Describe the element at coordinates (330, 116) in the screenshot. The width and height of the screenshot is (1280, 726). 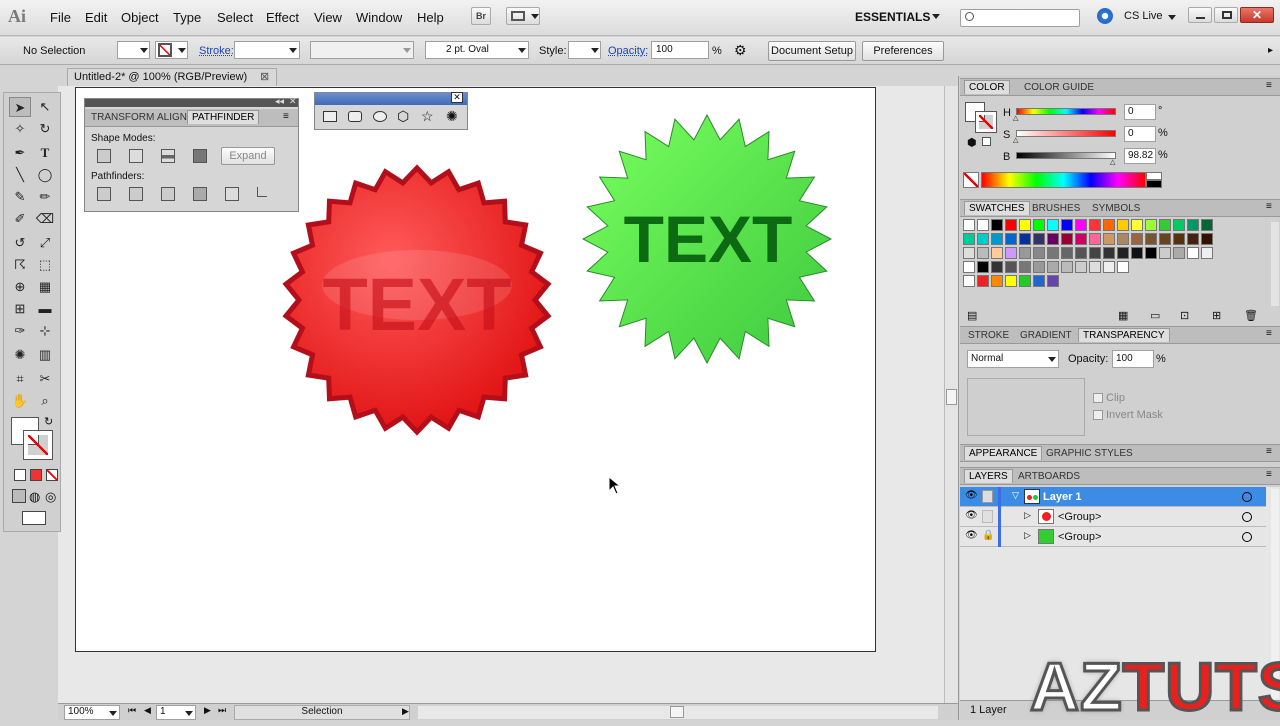
I see `rectangle-tool-icon` at that location.